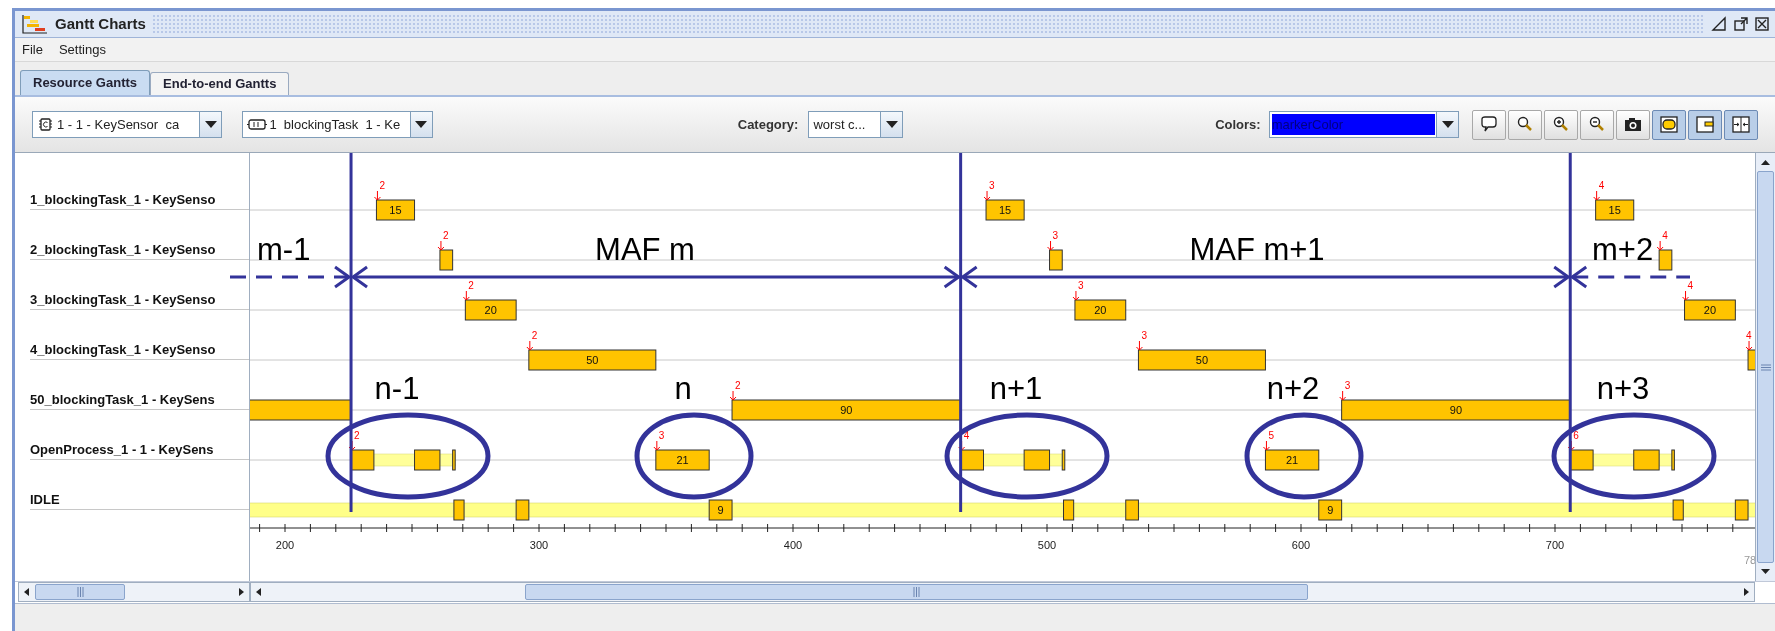 Image resolution: width=1775 pixels, height=631 pixels. I want to click on close-icon, so click(1762, 24).